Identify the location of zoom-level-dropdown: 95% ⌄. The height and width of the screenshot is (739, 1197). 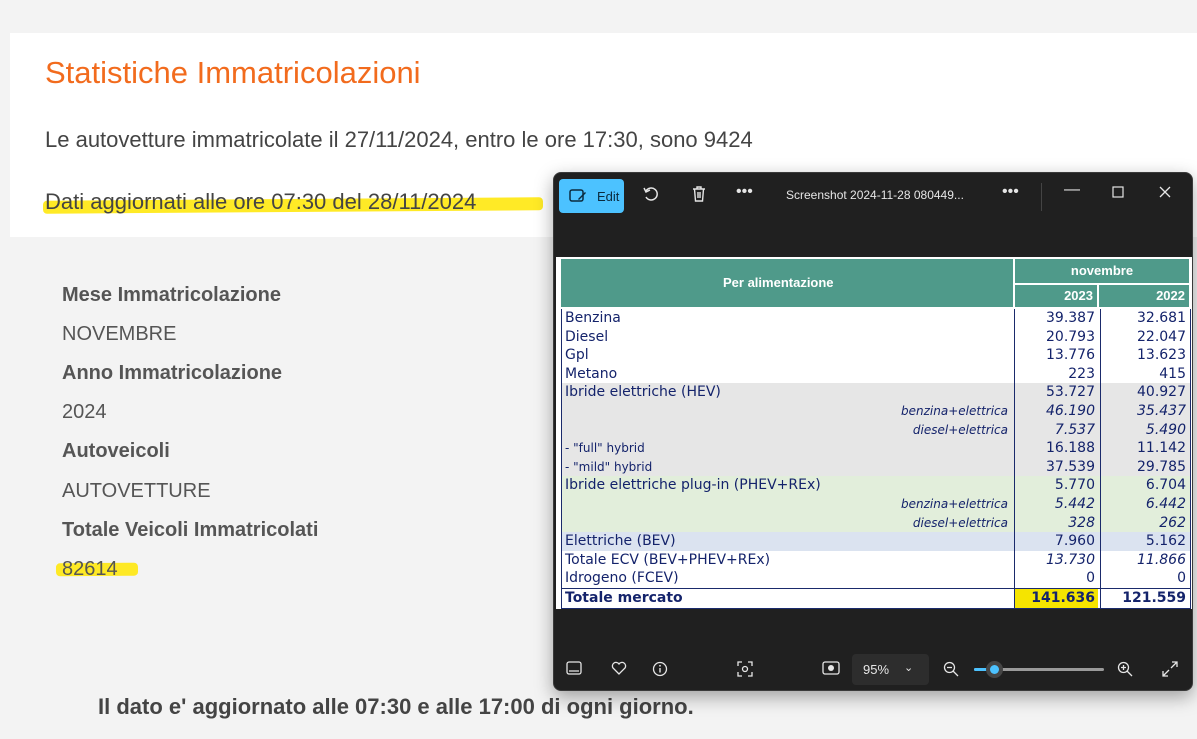
(890, 669).